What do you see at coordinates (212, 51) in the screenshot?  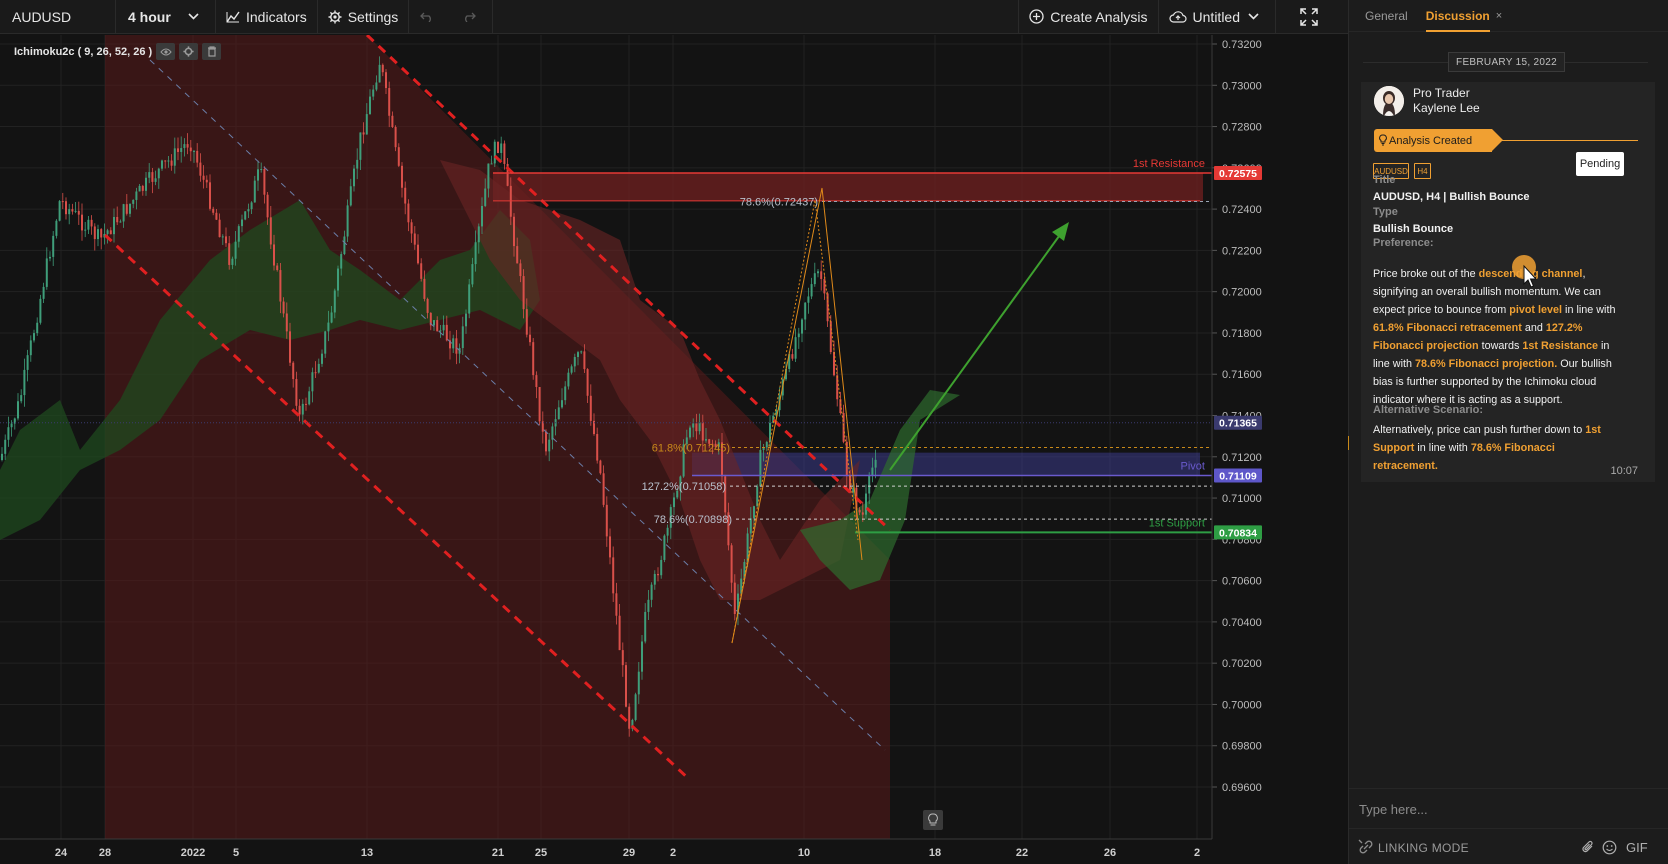 I see `trash-icon` at bounding box center [212, 51].